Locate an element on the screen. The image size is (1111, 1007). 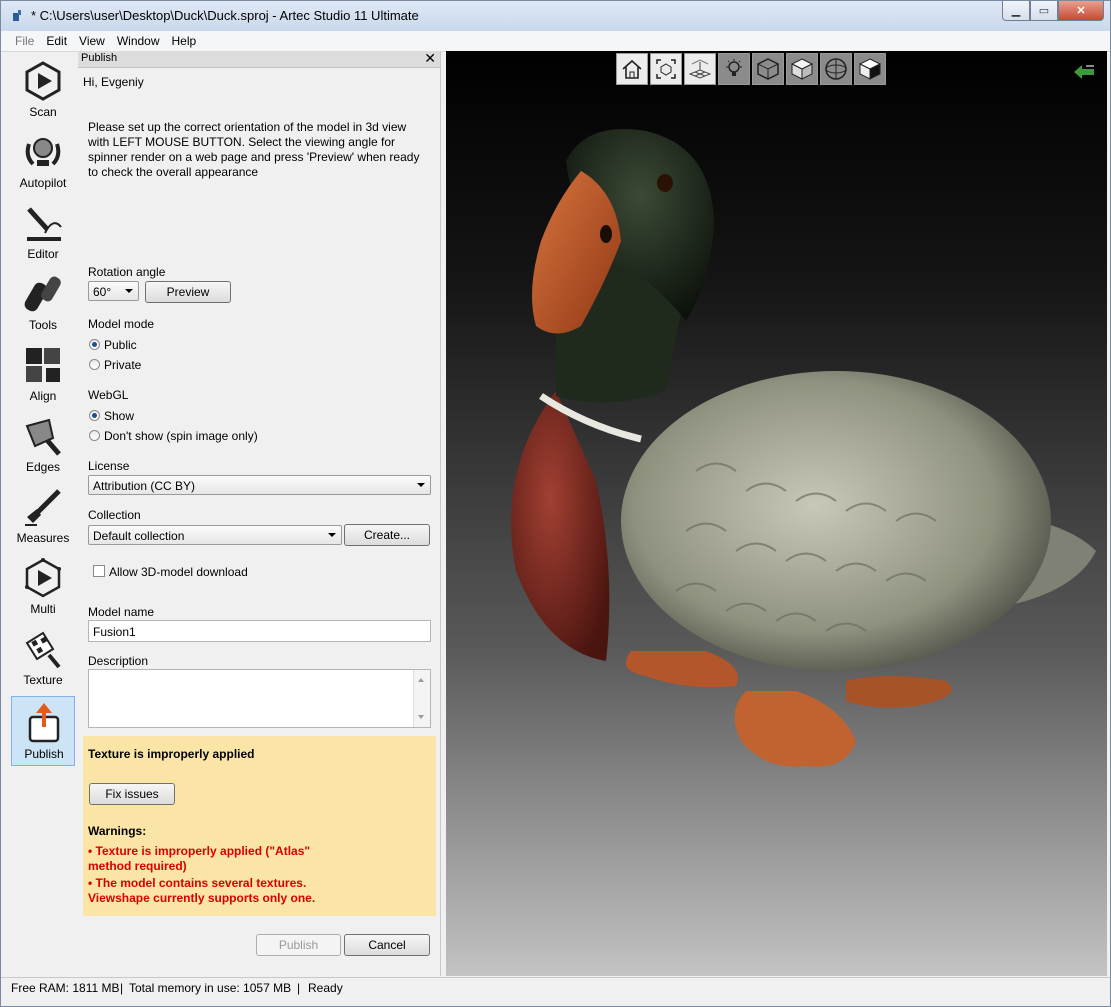
total-memory-status: Total memory in use: 1057 MB is located at coordinates (210, 988).